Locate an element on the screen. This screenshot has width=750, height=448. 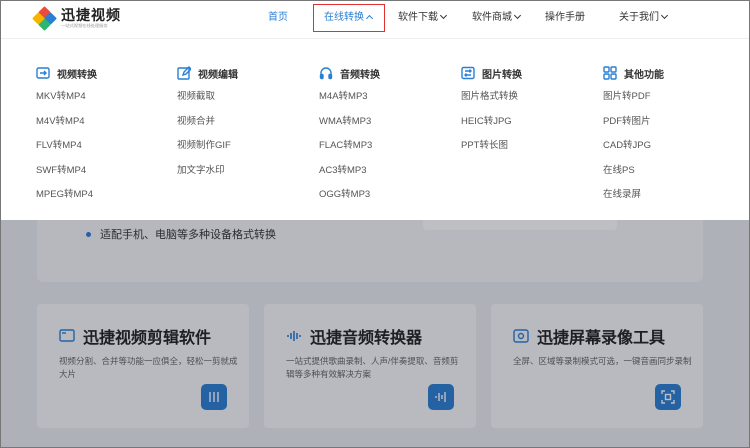
dropdown-link: 视频合并 is located at coordinates (207, 127).